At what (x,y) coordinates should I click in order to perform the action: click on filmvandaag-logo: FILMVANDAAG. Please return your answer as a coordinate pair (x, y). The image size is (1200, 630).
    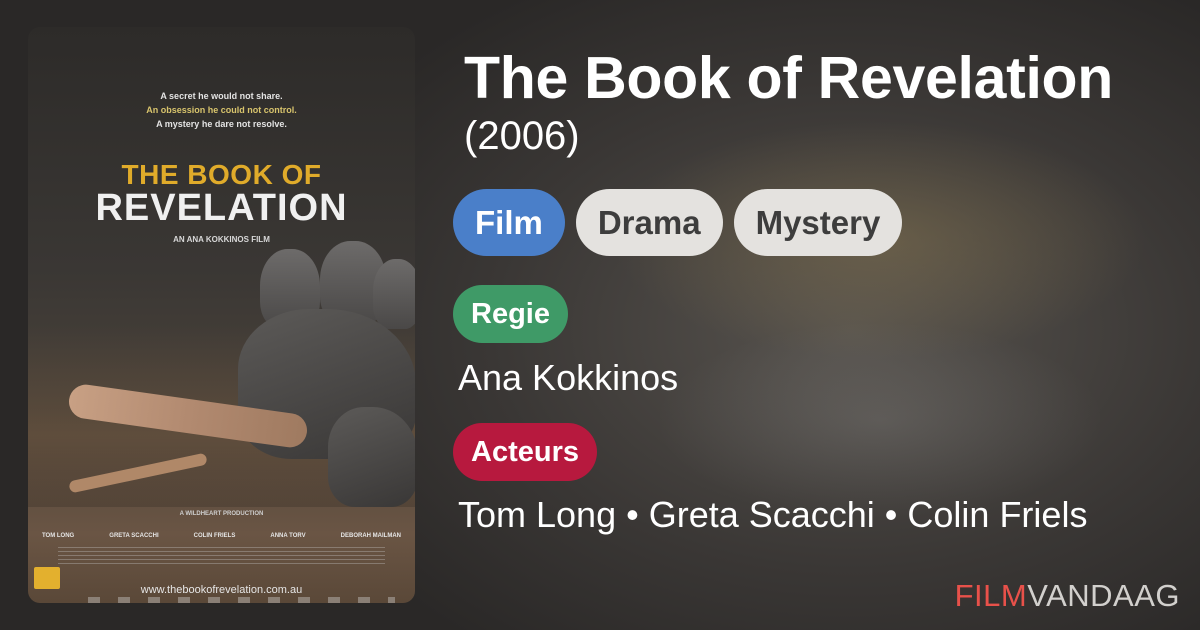
    Looking at the image, I should click on (1067, 596).